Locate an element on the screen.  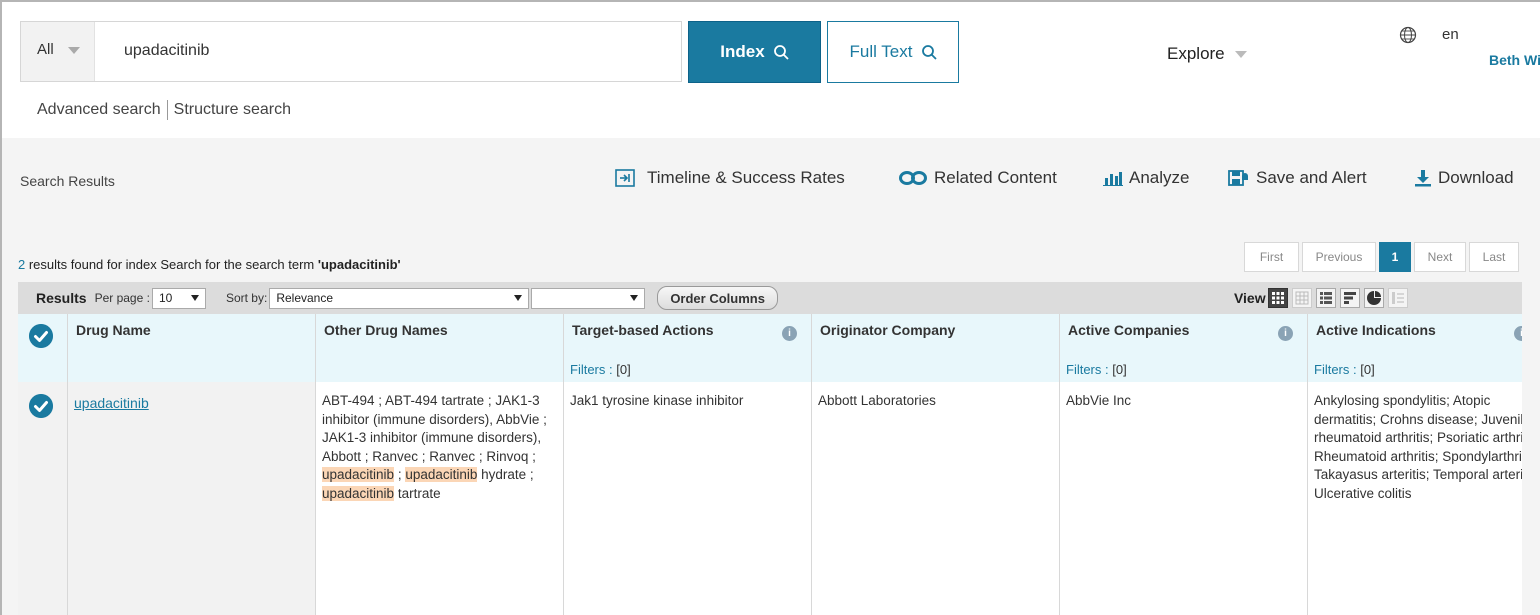
active-indications-filters: Filters : [0] is located at coordinates (1344, 369).